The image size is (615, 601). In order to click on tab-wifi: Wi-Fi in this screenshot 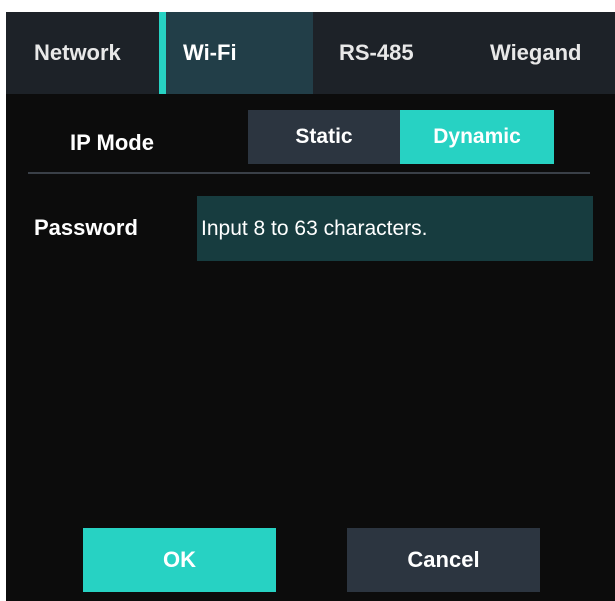, I will do `click(236, 53)`.